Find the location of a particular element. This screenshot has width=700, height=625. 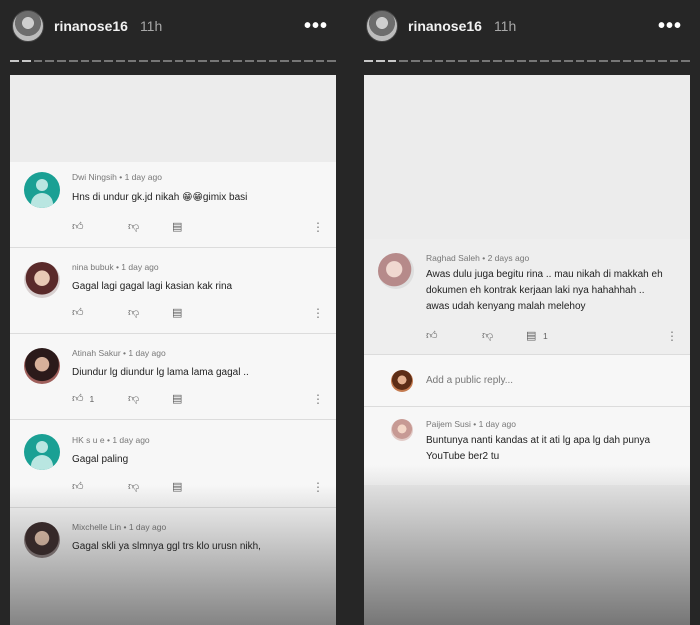

comment-text: Hns di undur gk.jd nikah 😁😁gimix basi is located at coordinates (160, 197).